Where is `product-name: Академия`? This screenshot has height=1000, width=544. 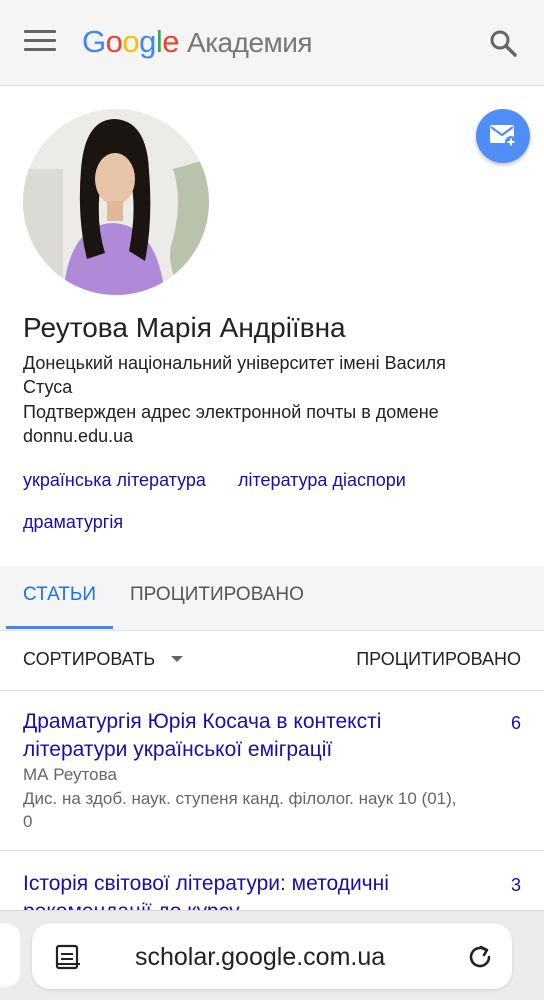
product-name: Академия is located at coordinates (250, 42).